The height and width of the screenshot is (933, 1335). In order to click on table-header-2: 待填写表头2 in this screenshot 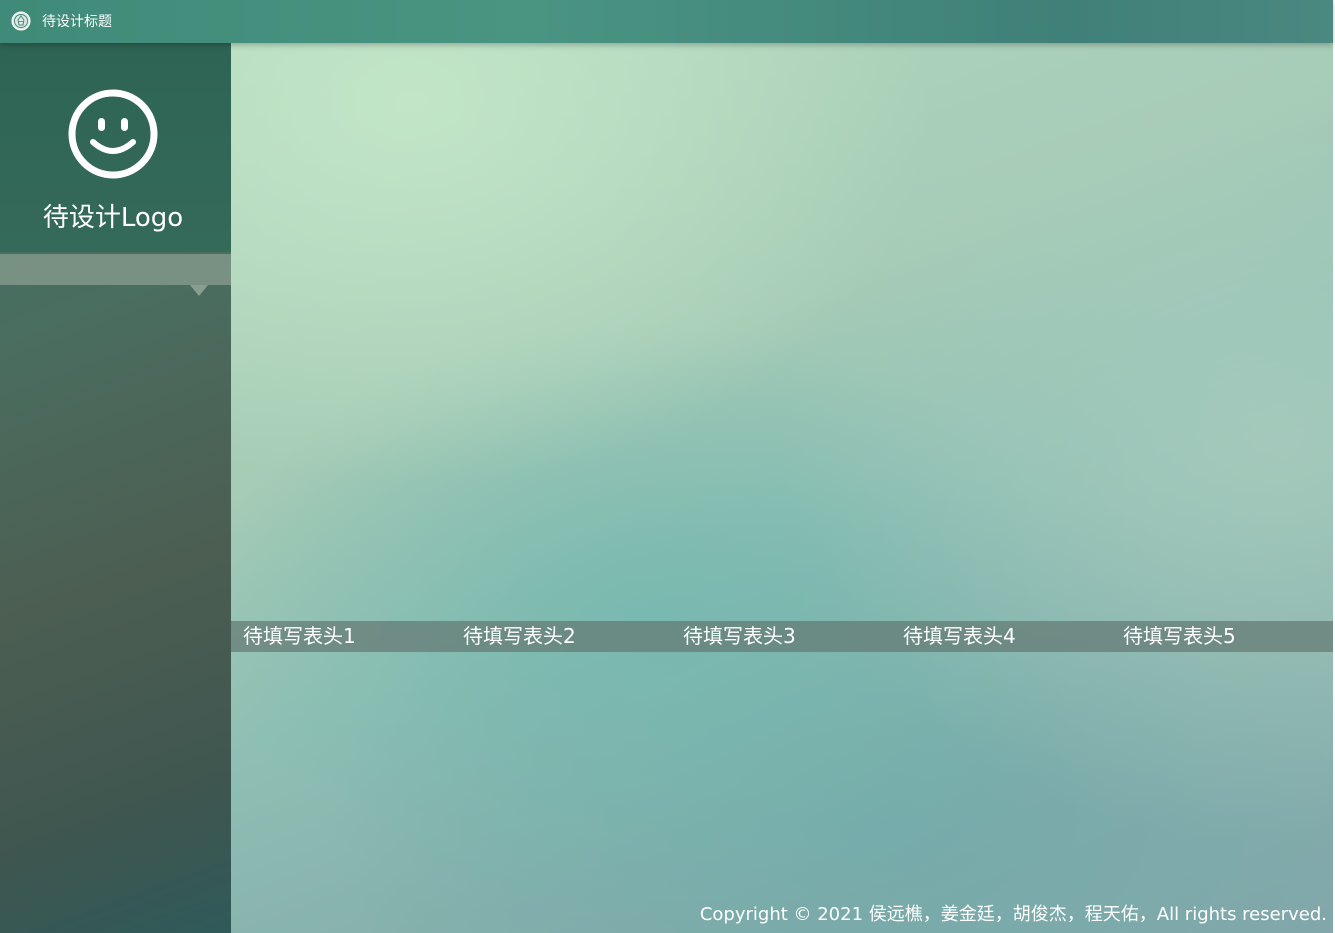, I will do `click(519, 636)`.